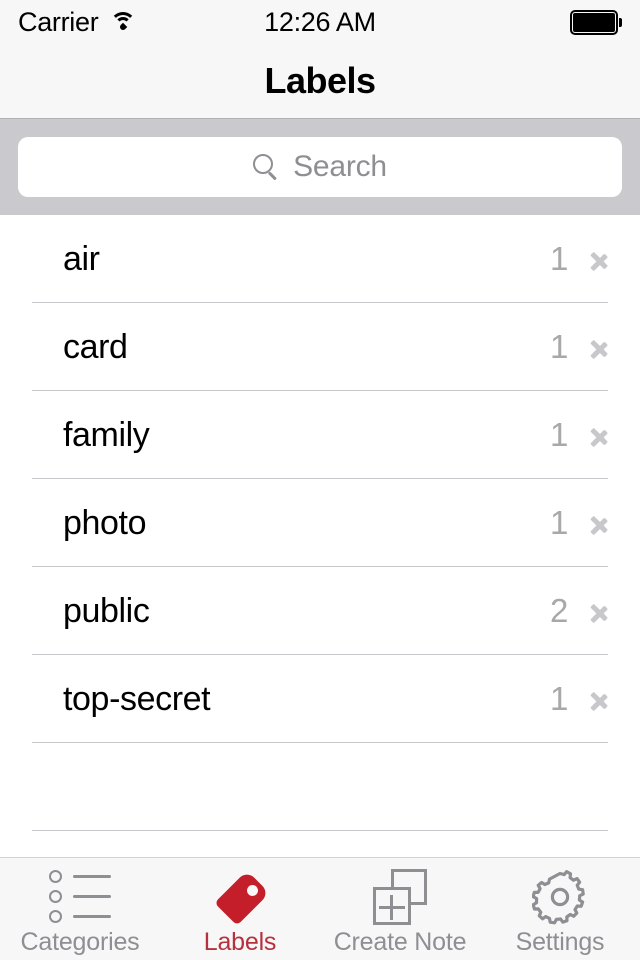  What do you see at coordinates (320, 523) in the screenshot?
I see `table-row: photo 1` at bounding box center [320, 523].